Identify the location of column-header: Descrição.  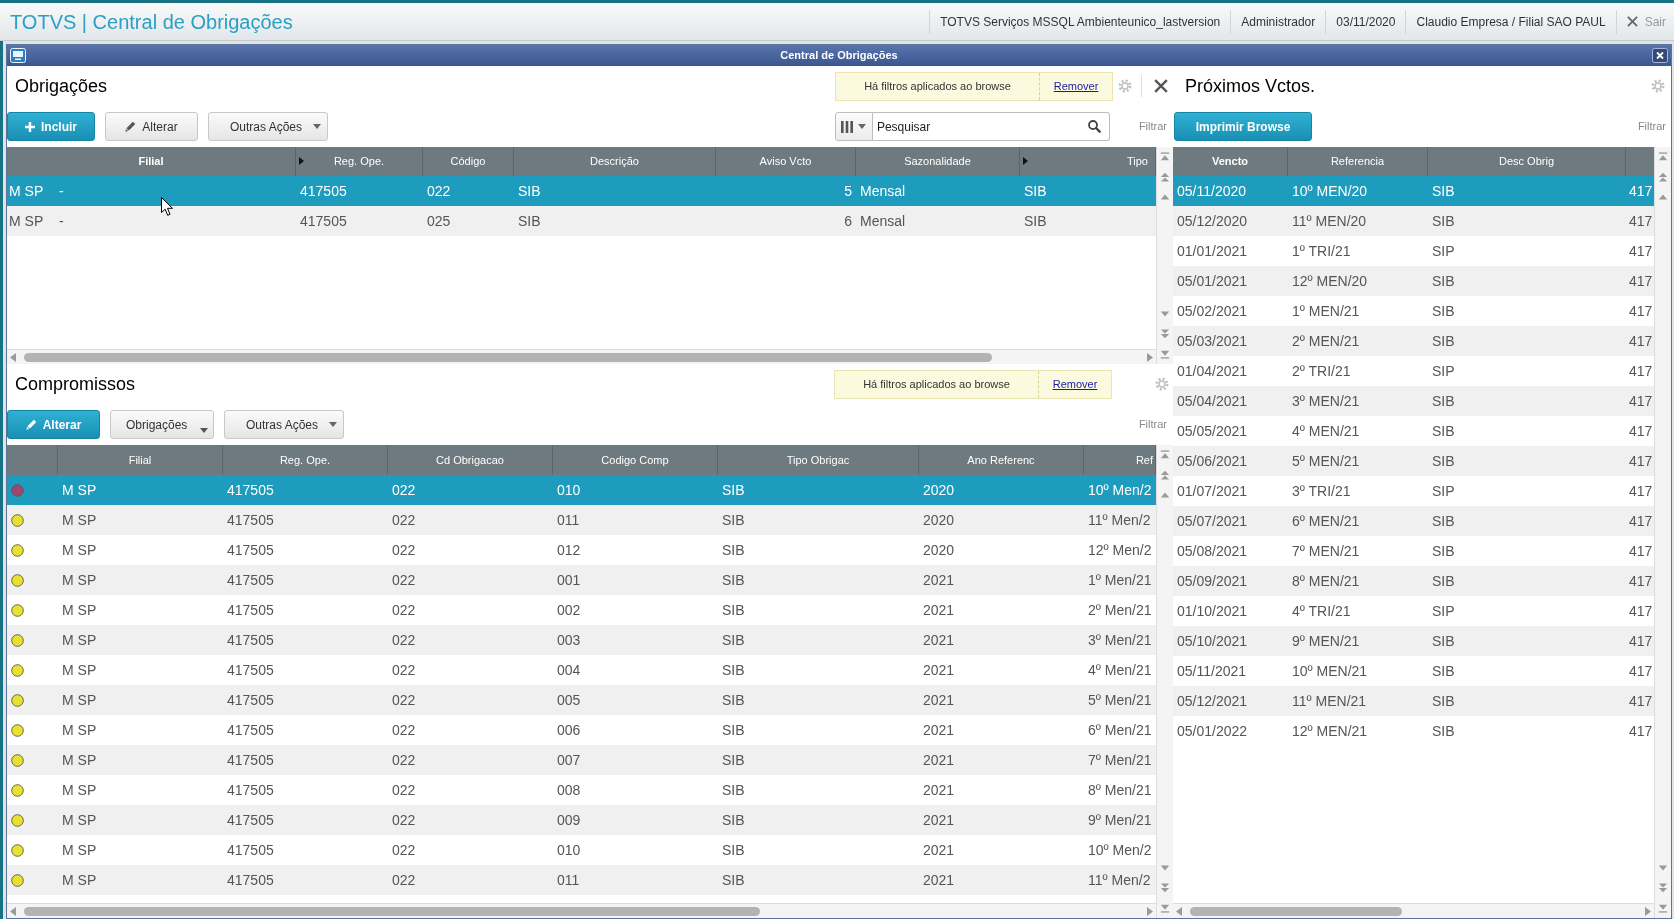
(614, 161).